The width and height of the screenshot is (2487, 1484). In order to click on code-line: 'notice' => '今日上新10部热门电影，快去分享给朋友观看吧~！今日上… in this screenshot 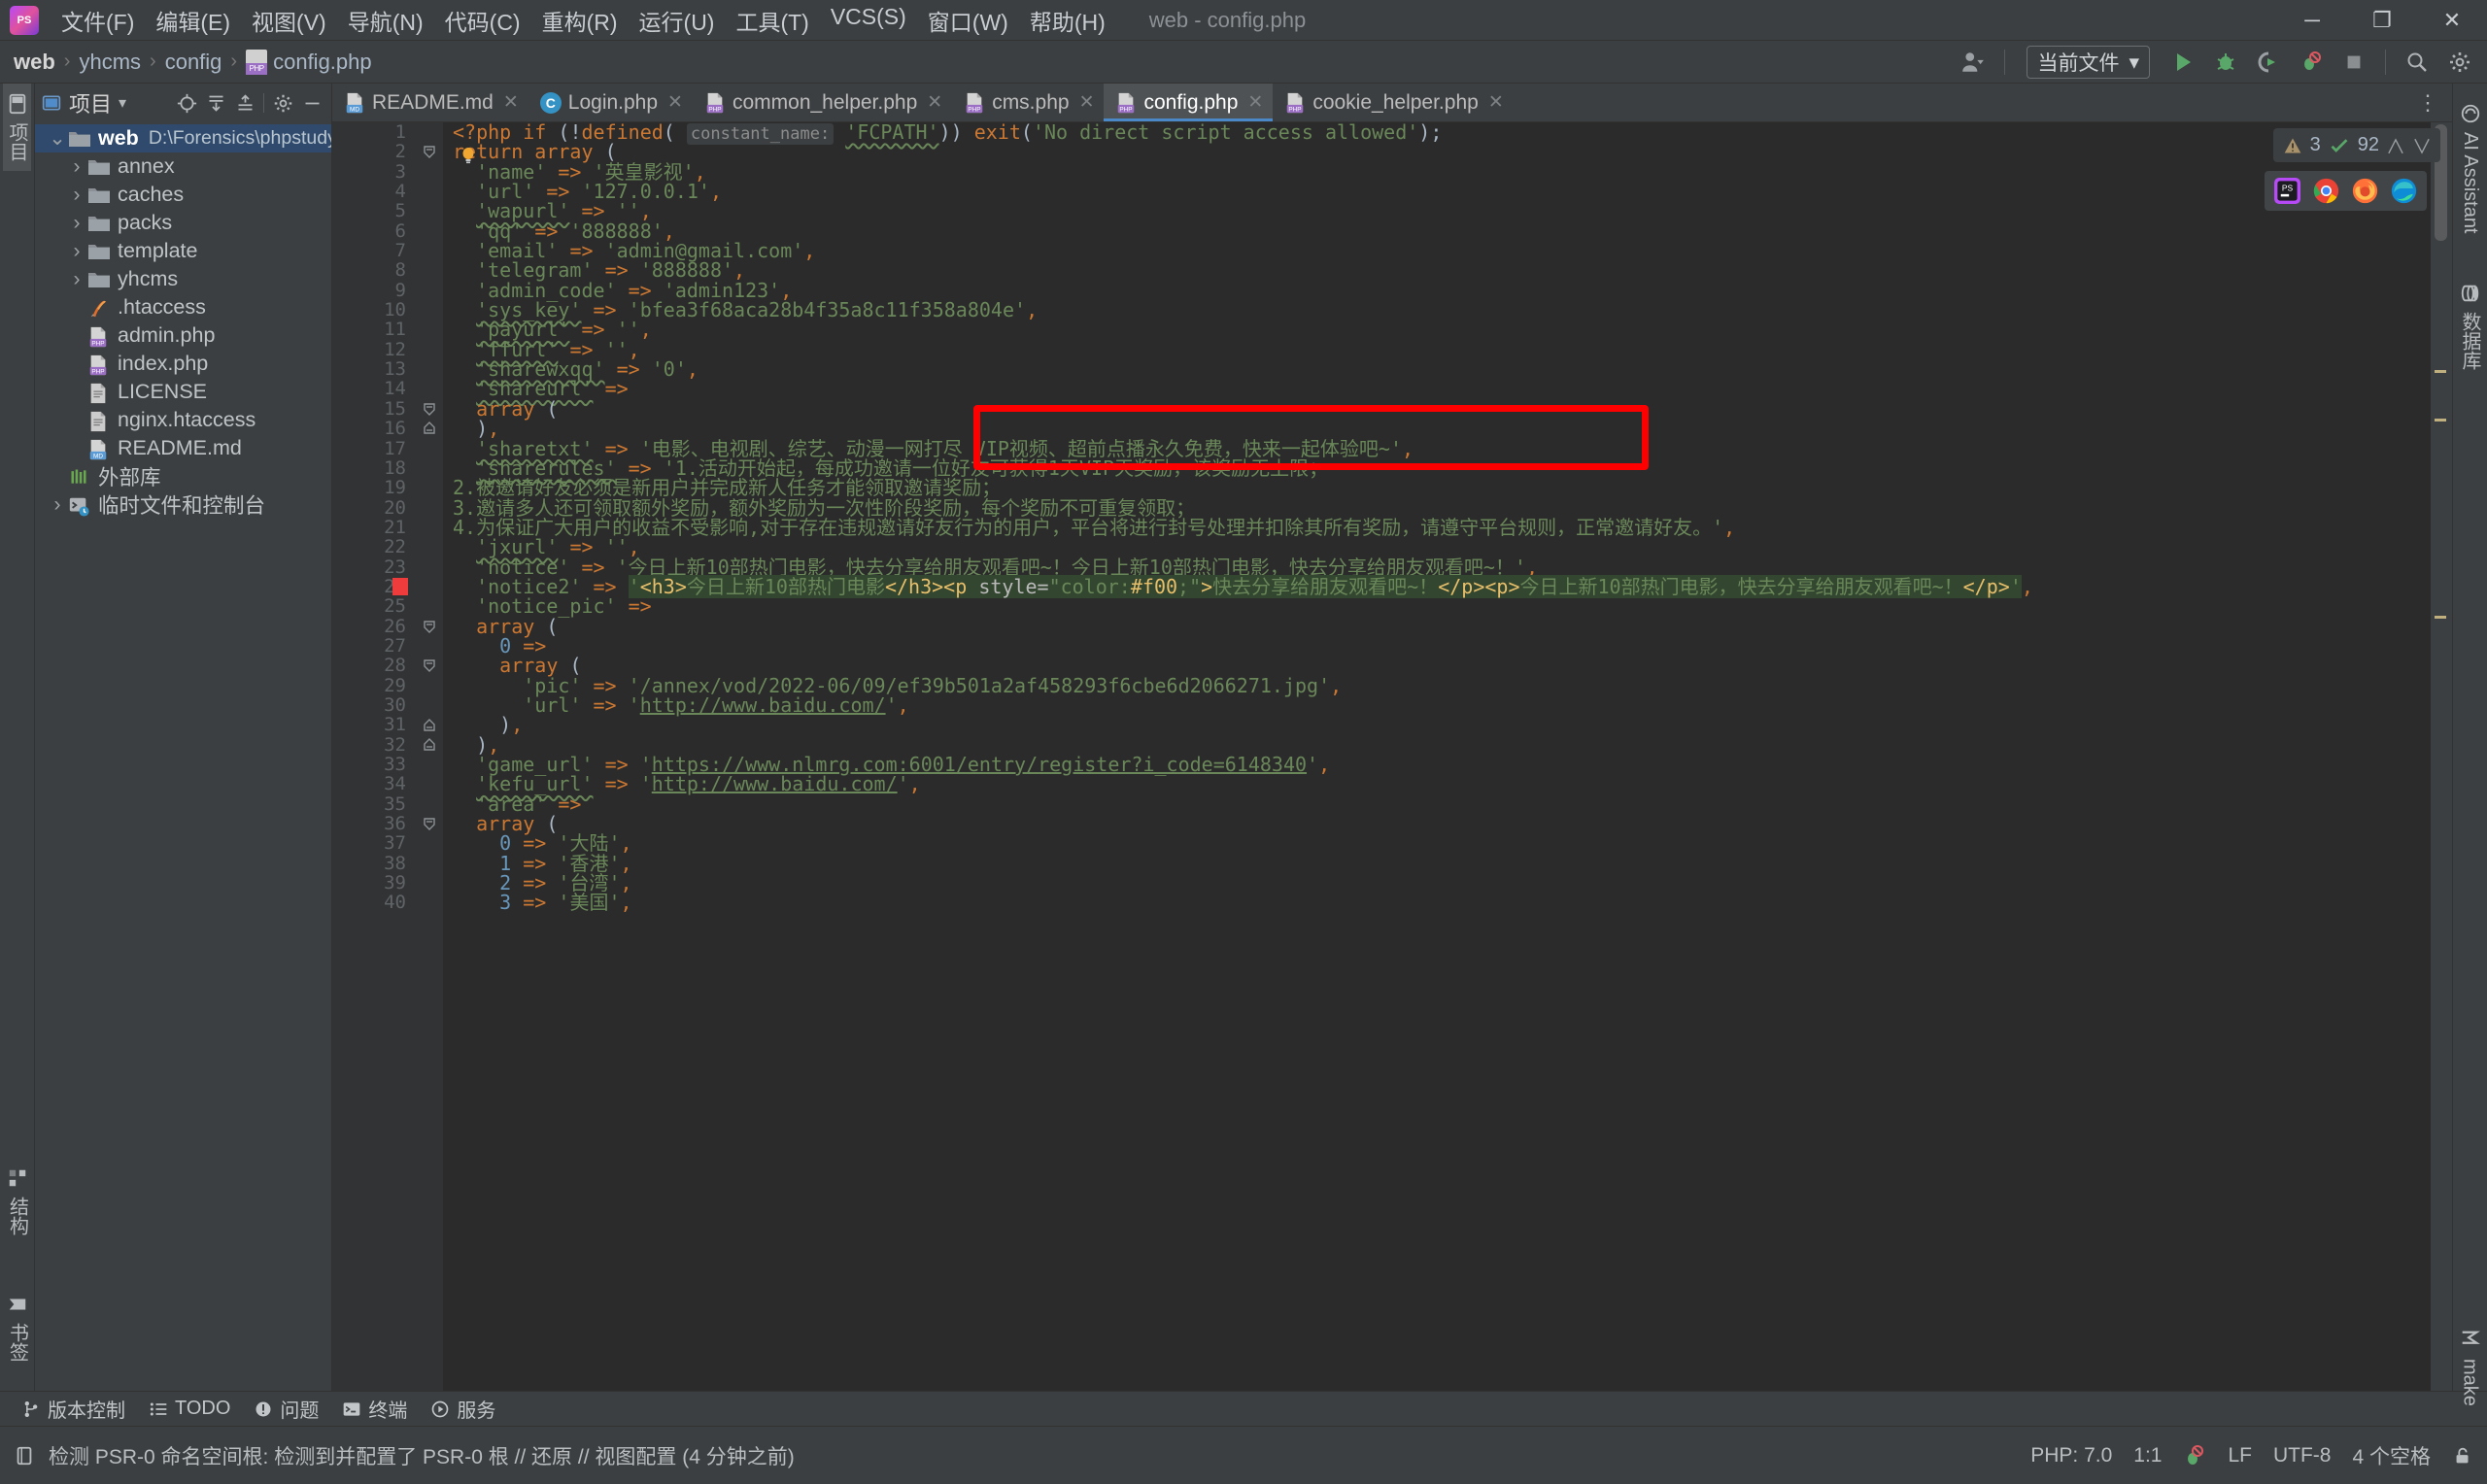, I will do `click(1452, 566)`.